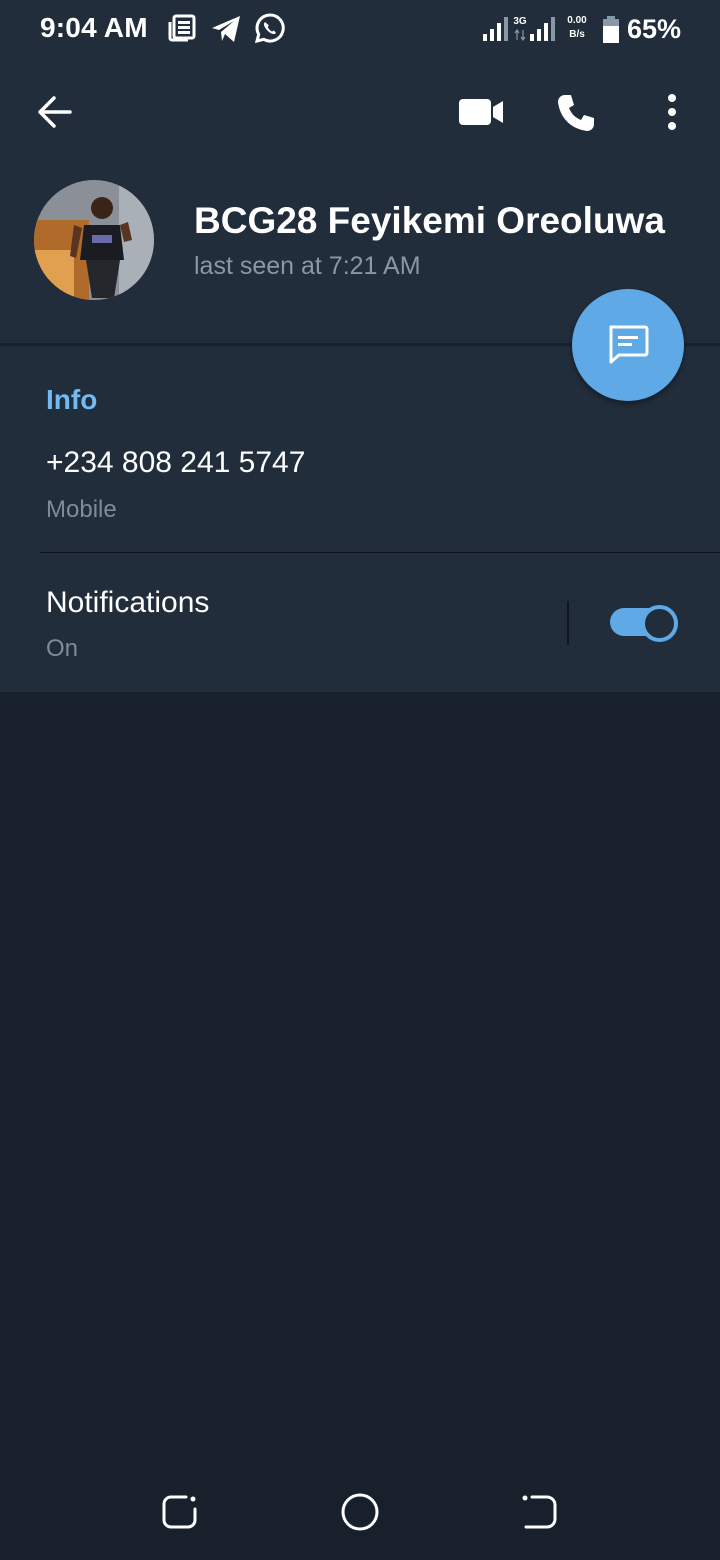 The image size is (720, 1560). I want to click on phone-call-icon, so click(576, 113).